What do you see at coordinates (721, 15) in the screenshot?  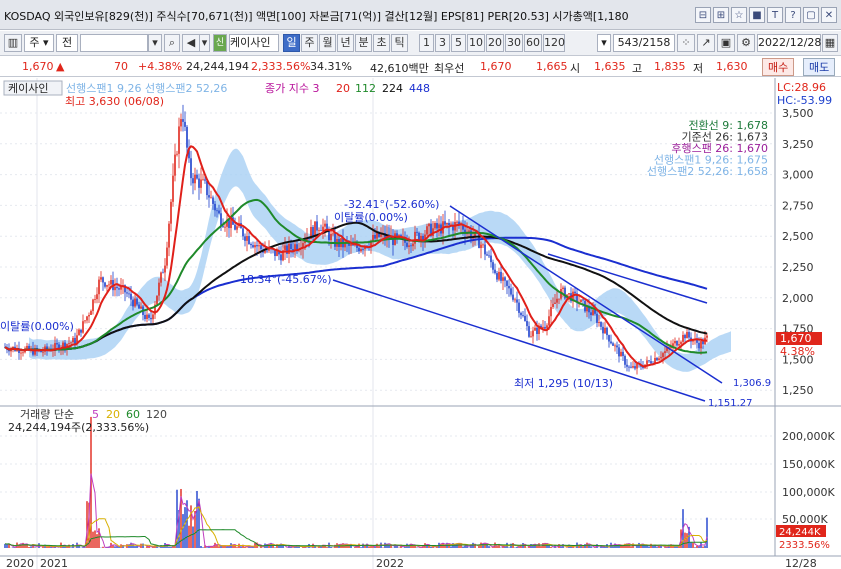 I see `tile-icon: ⊞` at bounding box center [721, 15].